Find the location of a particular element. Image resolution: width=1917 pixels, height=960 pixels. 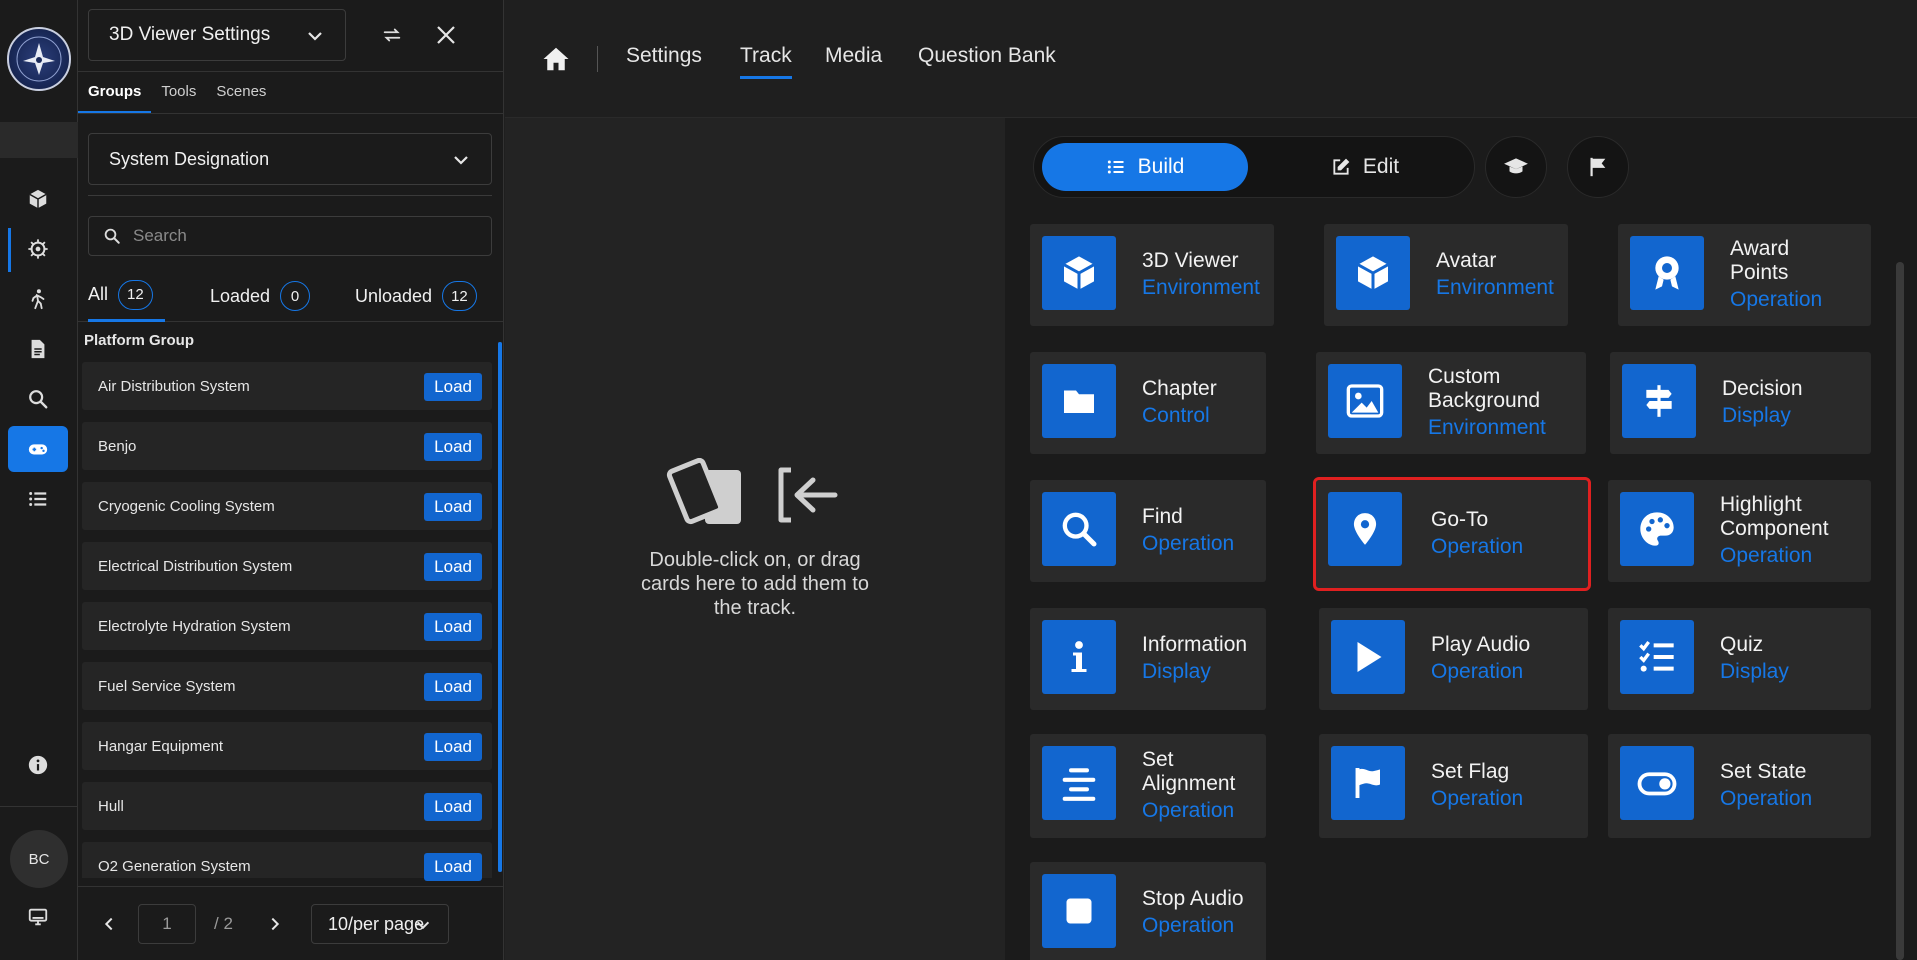

chevron-right-icon is located at coordinates (275, 924).